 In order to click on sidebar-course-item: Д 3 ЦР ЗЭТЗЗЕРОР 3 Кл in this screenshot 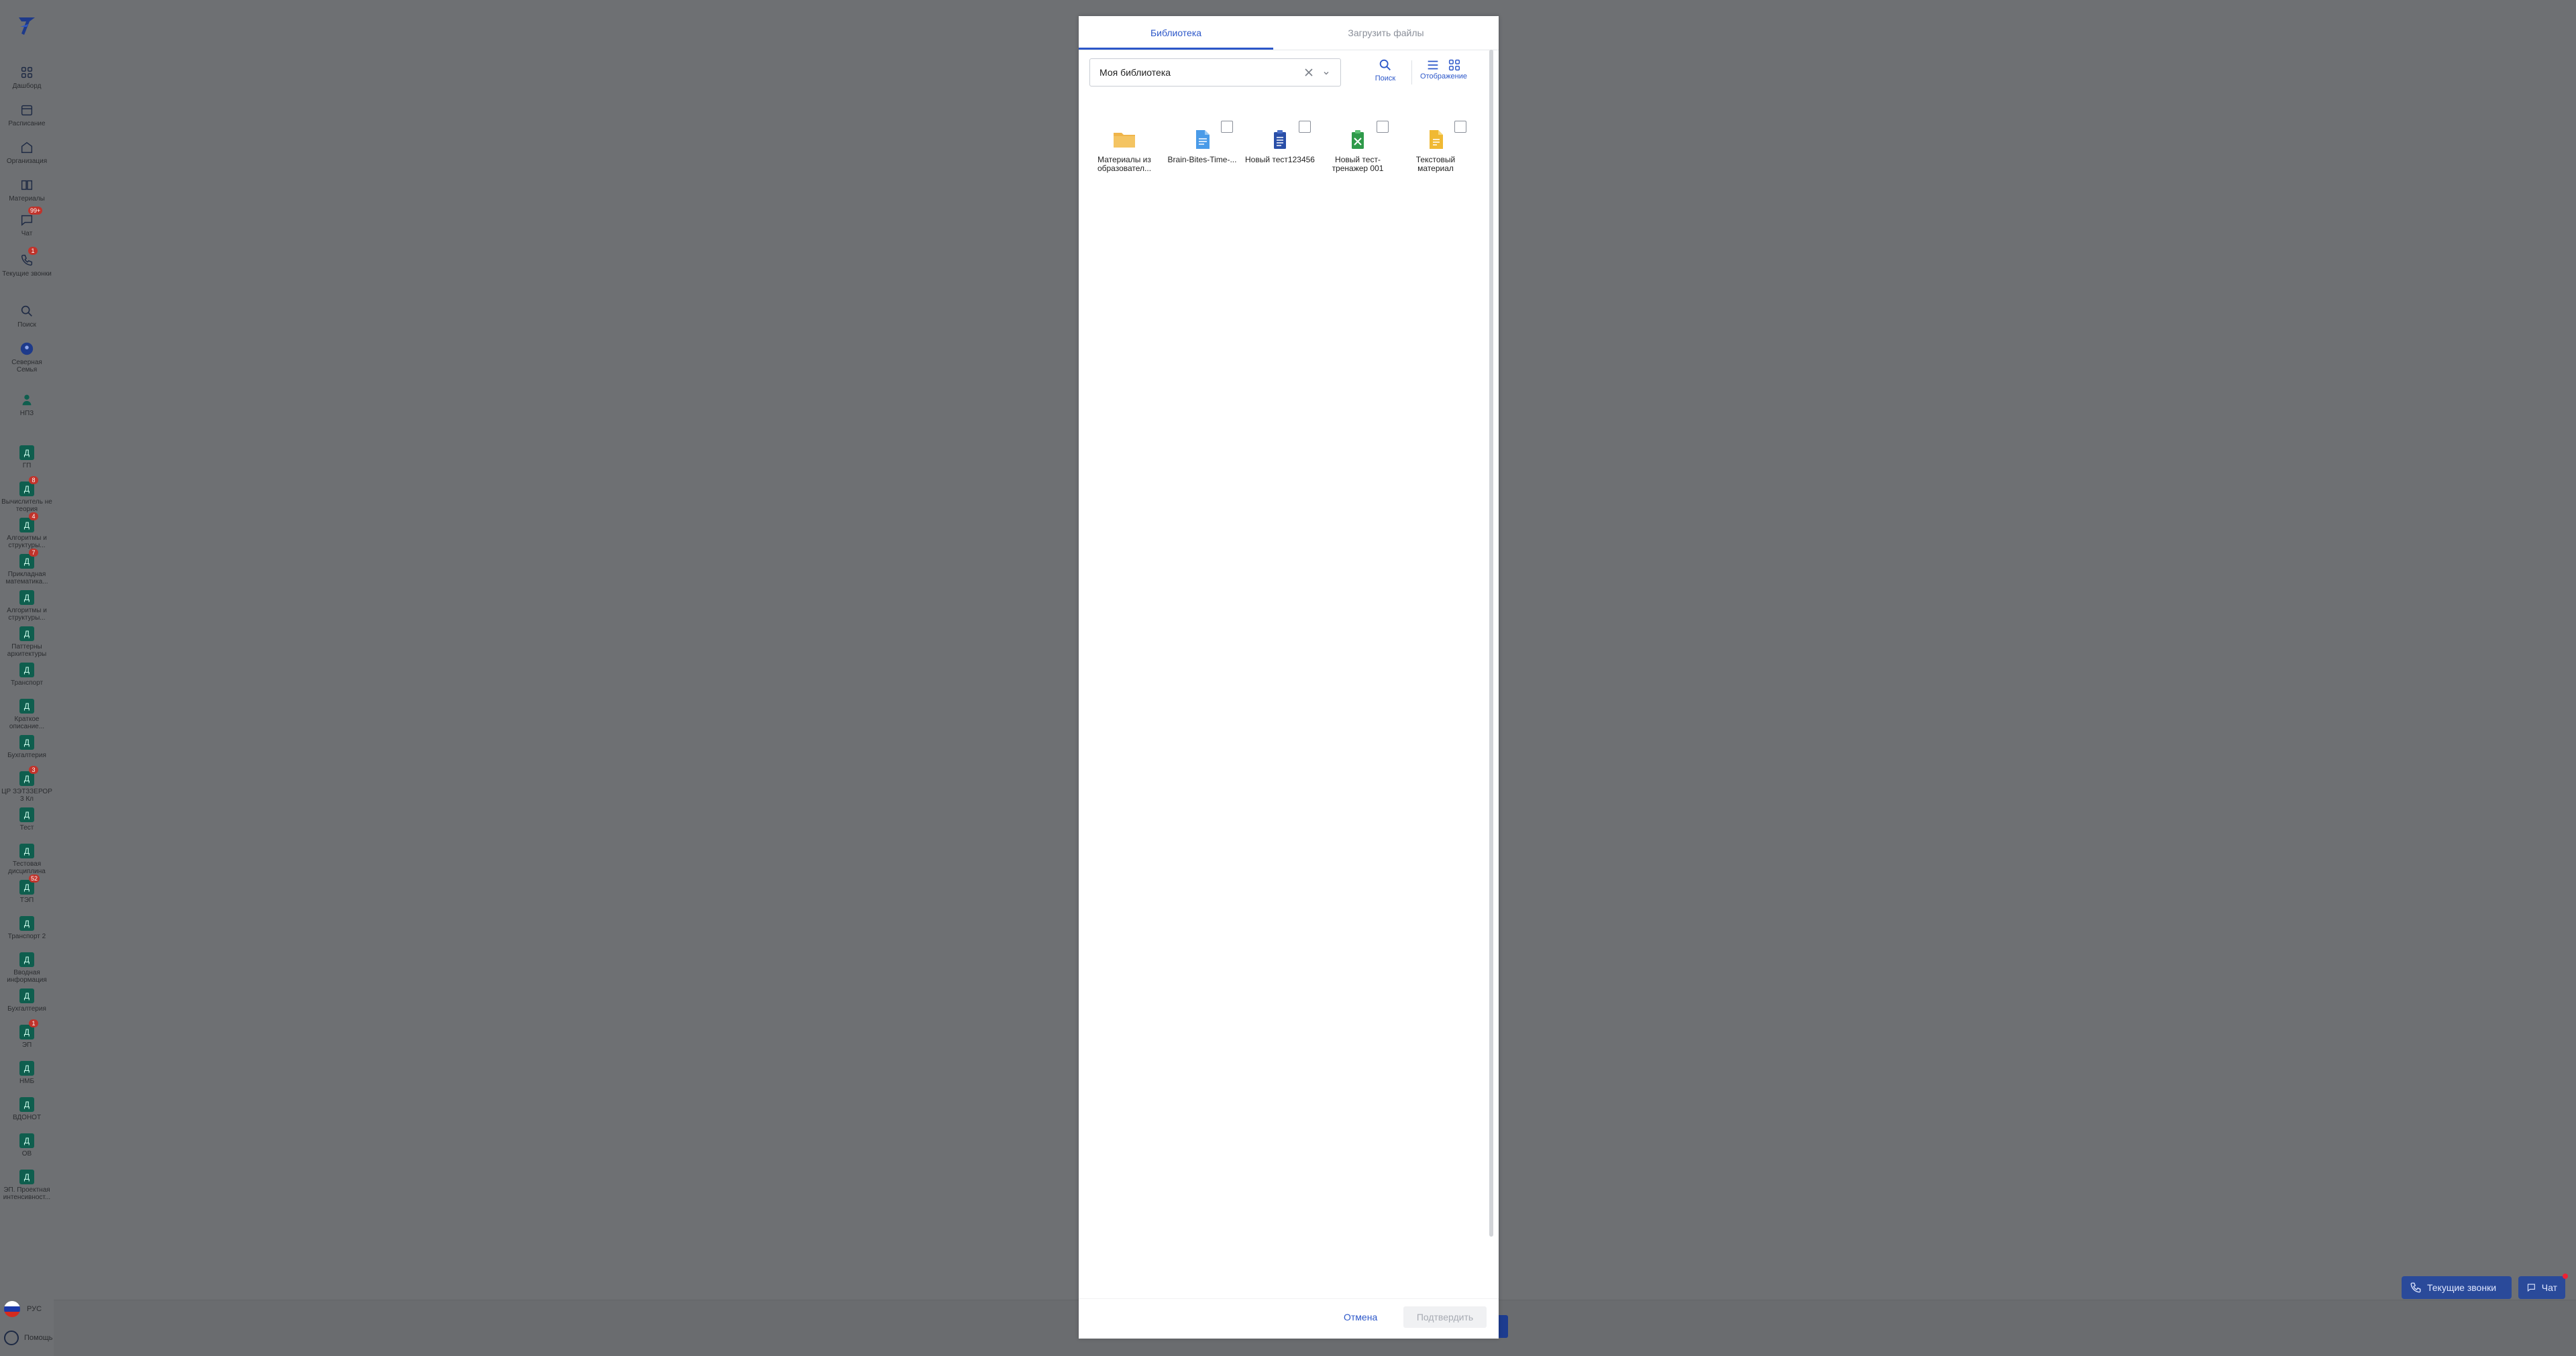, I will do `click(27, 784)`.